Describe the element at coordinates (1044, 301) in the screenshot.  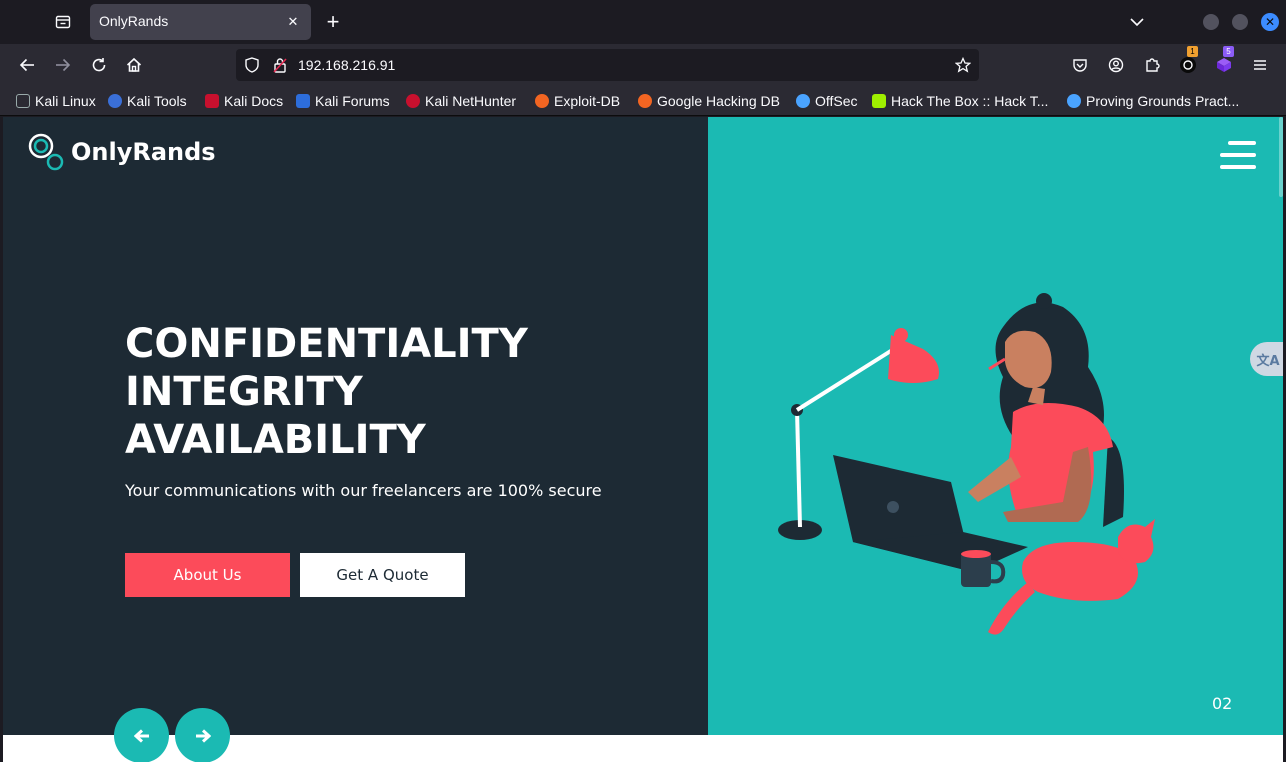
I see `hair-bun` at that location.